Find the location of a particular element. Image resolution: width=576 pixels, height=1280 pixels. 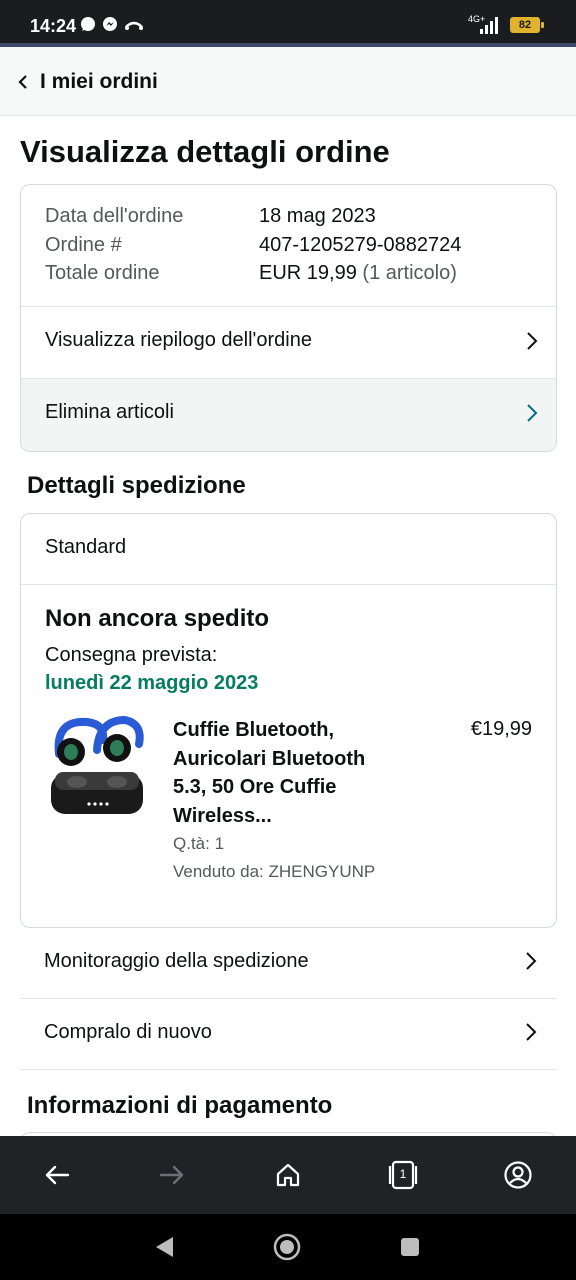

messenger-icon is located at coordinates (110, 26).